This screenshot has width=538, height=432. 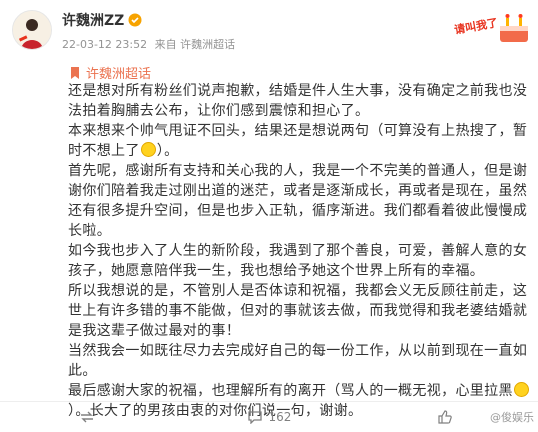 I want to click on repost-button, so click(x=89, y=417).